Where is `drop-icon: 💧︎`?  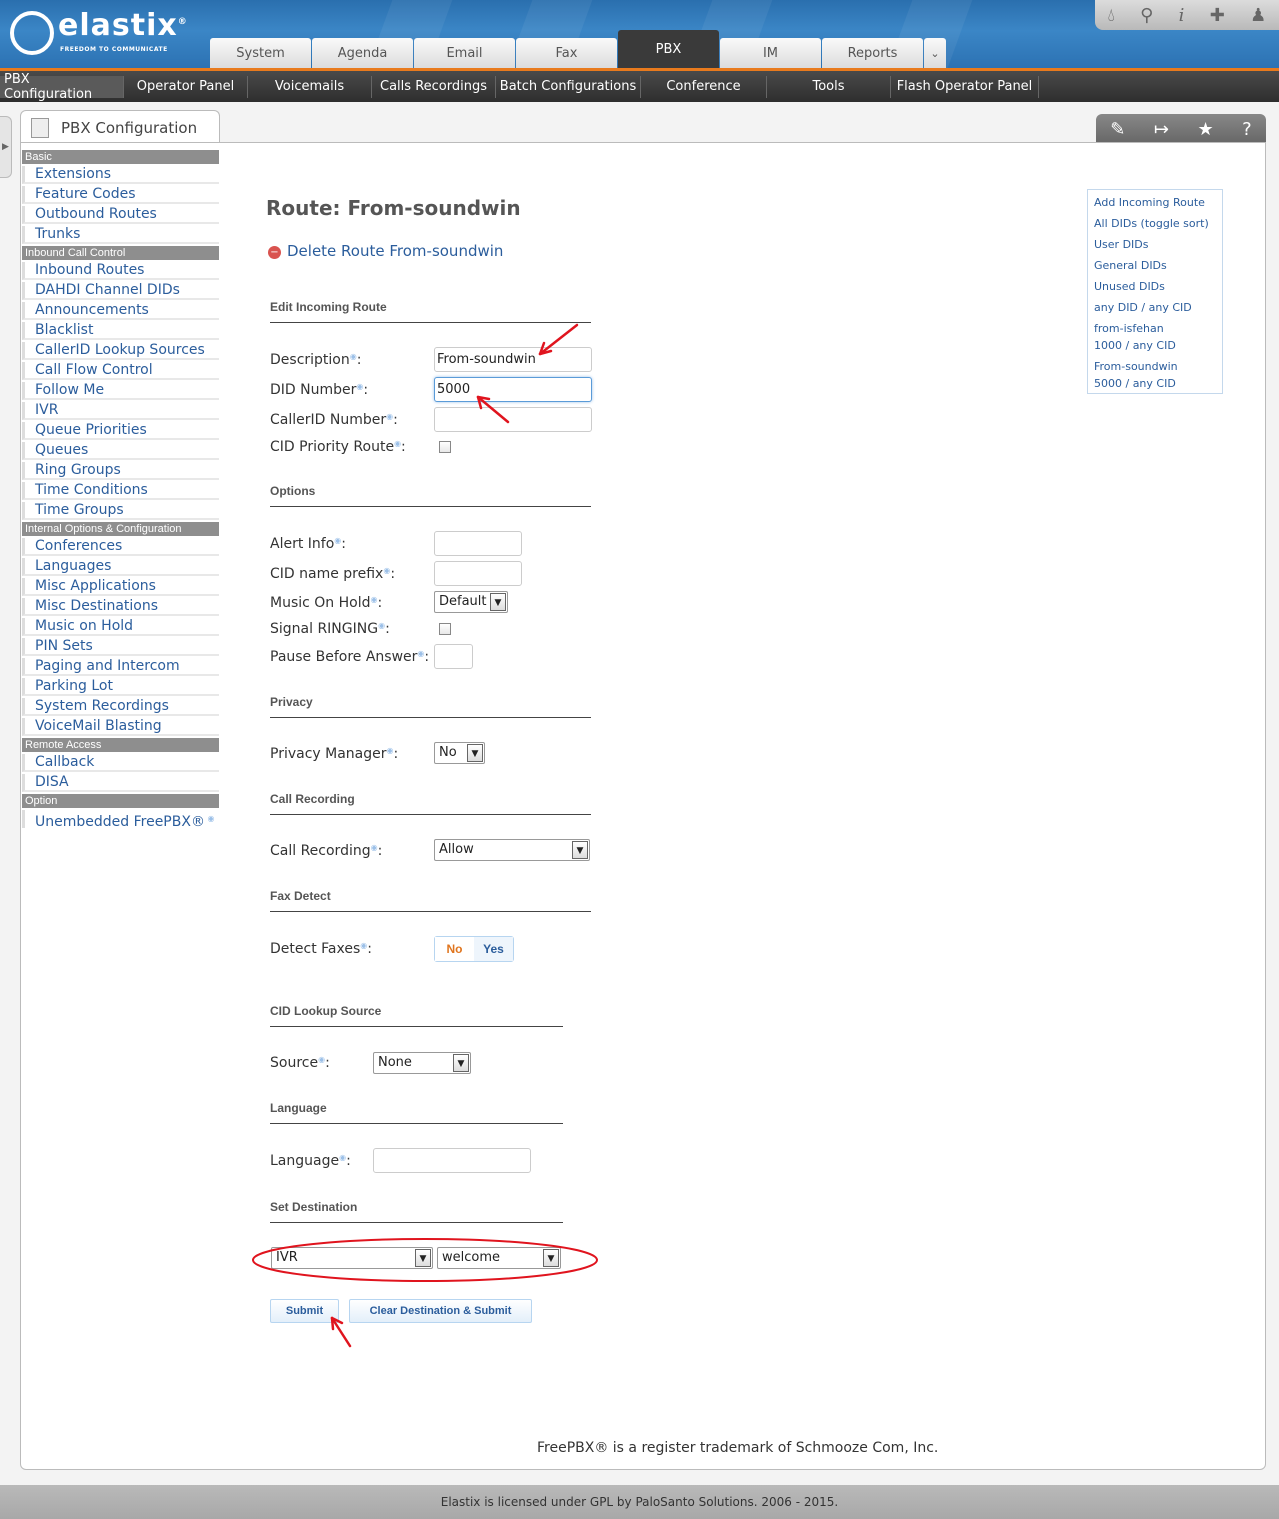 drop-icon: 💧︎ is located at coordinates (1111, 15).